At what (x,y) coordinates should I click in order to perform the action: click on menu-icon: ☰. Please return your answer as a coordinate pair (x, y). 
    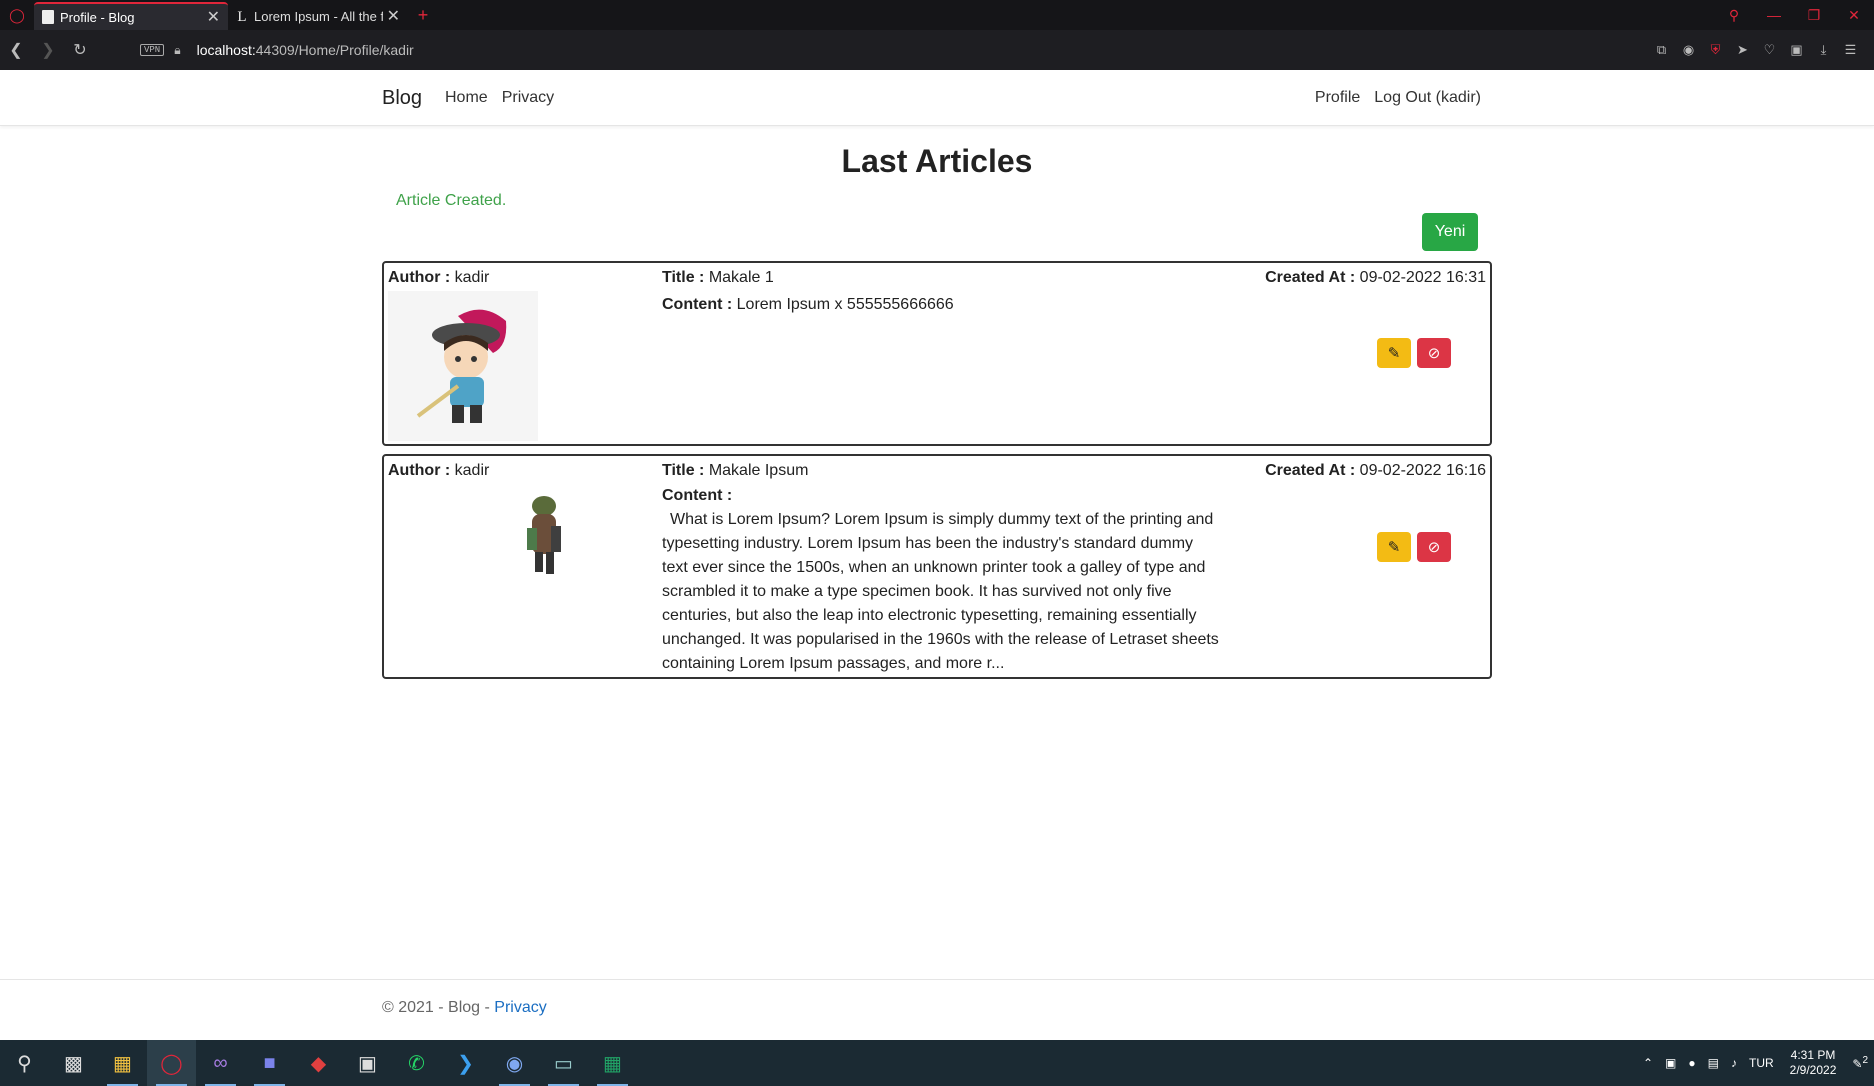
    Looking at the image, I should click on (1850, 50).